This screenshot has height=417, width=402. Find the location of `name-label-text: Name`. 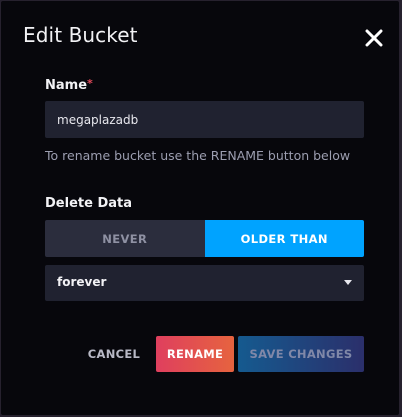

name-label-text: Name is located at coordinates (66, 85).